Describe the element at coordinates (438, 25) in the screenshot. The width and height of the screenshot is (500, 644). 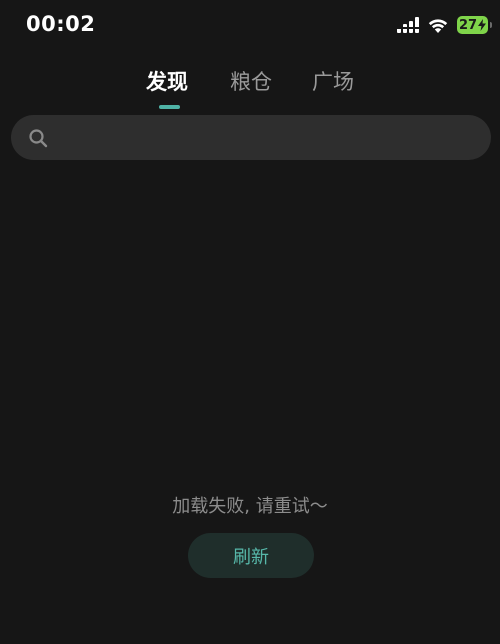
I see `wifi-icon` at that location.